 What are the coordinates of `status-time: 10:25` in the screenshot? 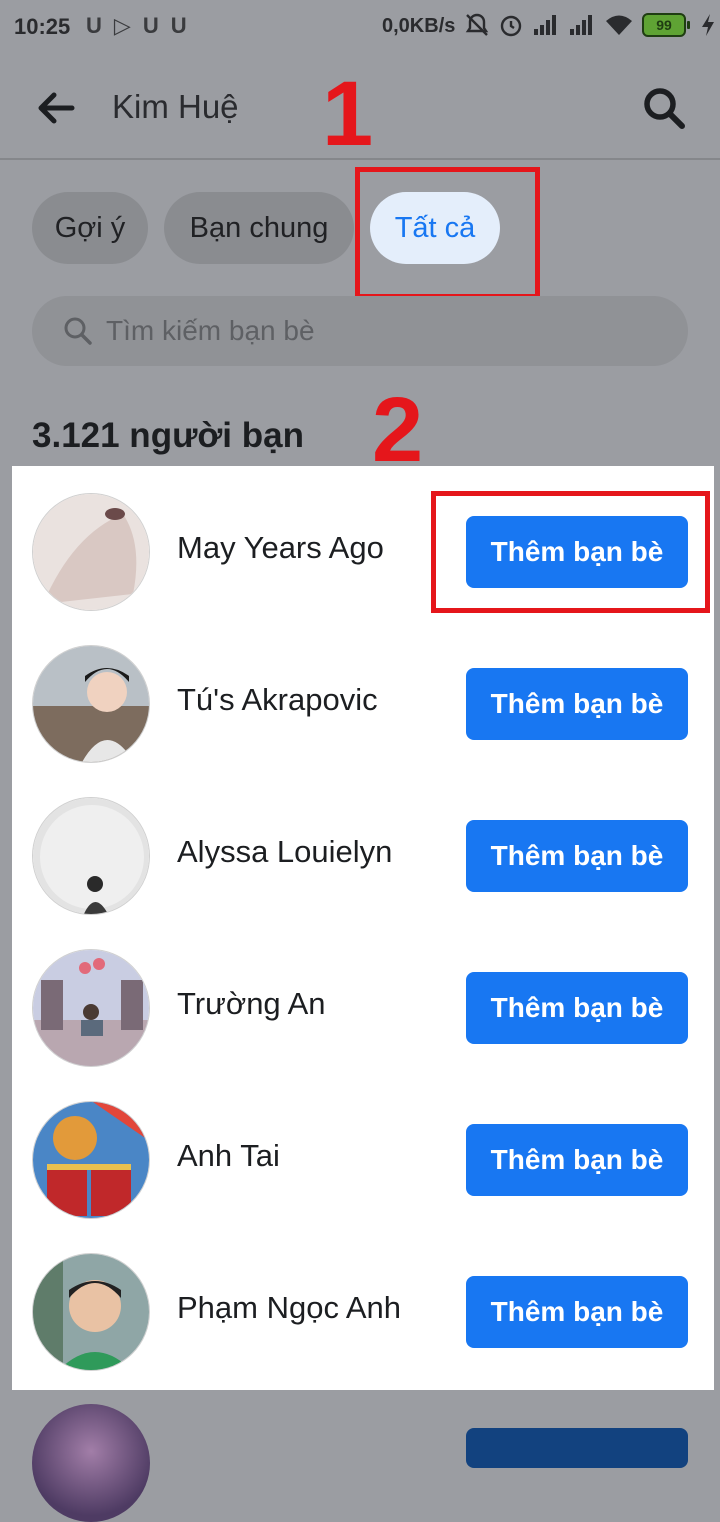 It's located at (42, 26).